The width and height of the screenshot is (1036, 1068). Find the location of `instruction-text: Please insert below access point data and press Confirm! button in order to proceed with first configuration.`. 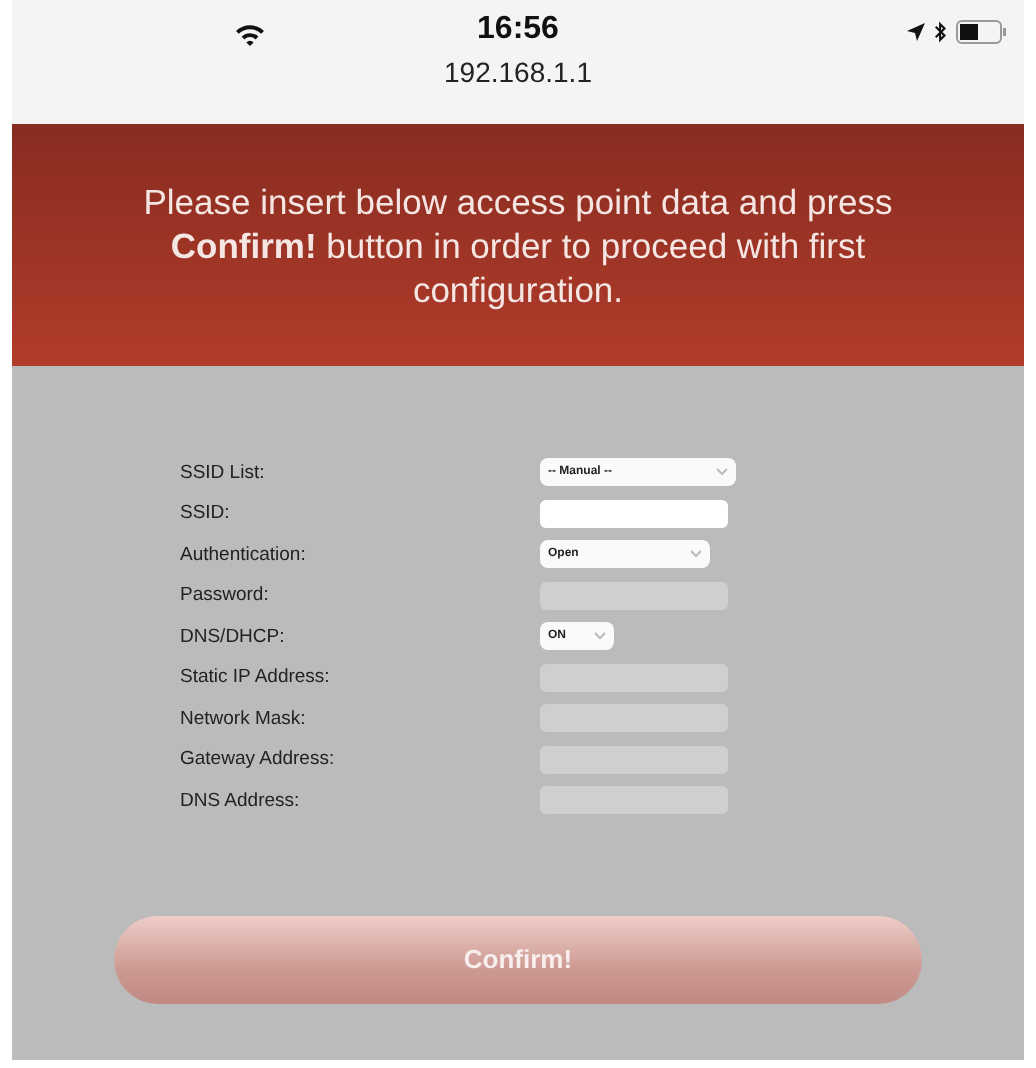

instruction-text: Please insert below access point data and press Confirm! button in order to proceed with first configuration. is located at coordinates (518, 245).